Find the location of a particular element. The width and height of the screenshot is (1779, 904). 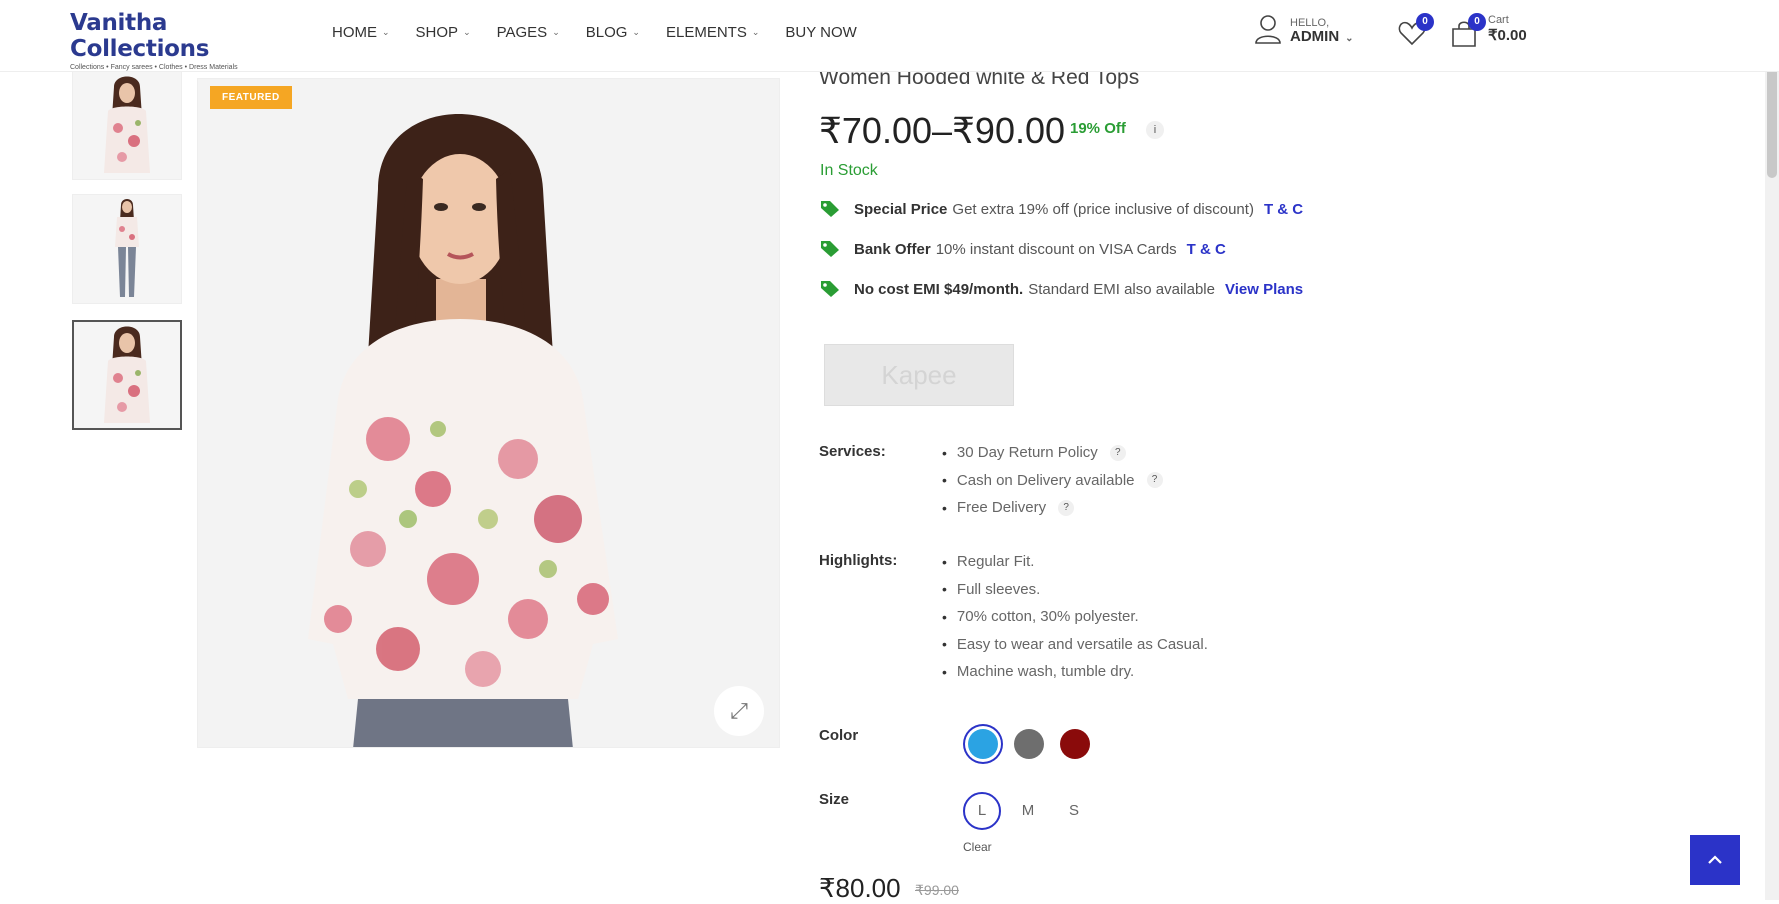

user-icon is located at coordinates (1268, 31).